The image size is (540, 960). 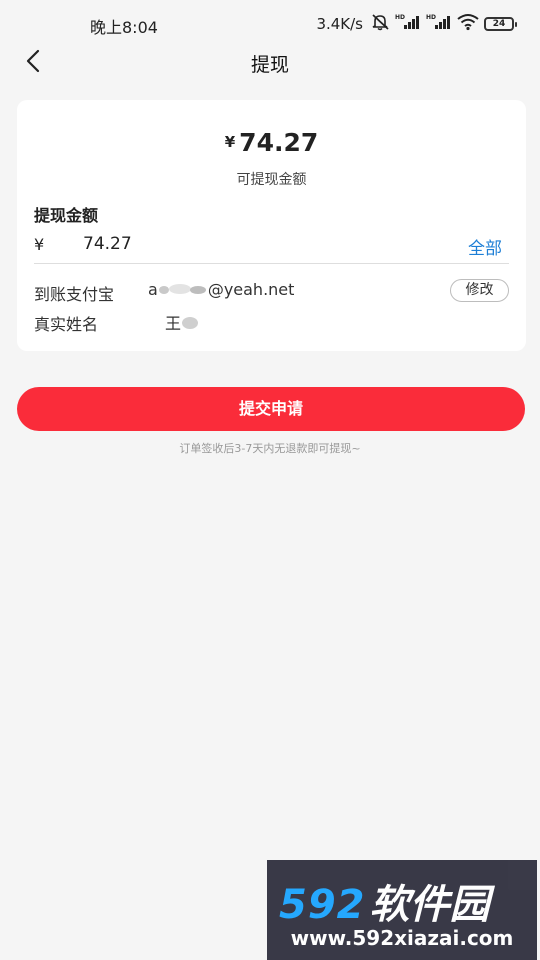 I want to click on watermark-number: 592, so click(x=322, y=905).